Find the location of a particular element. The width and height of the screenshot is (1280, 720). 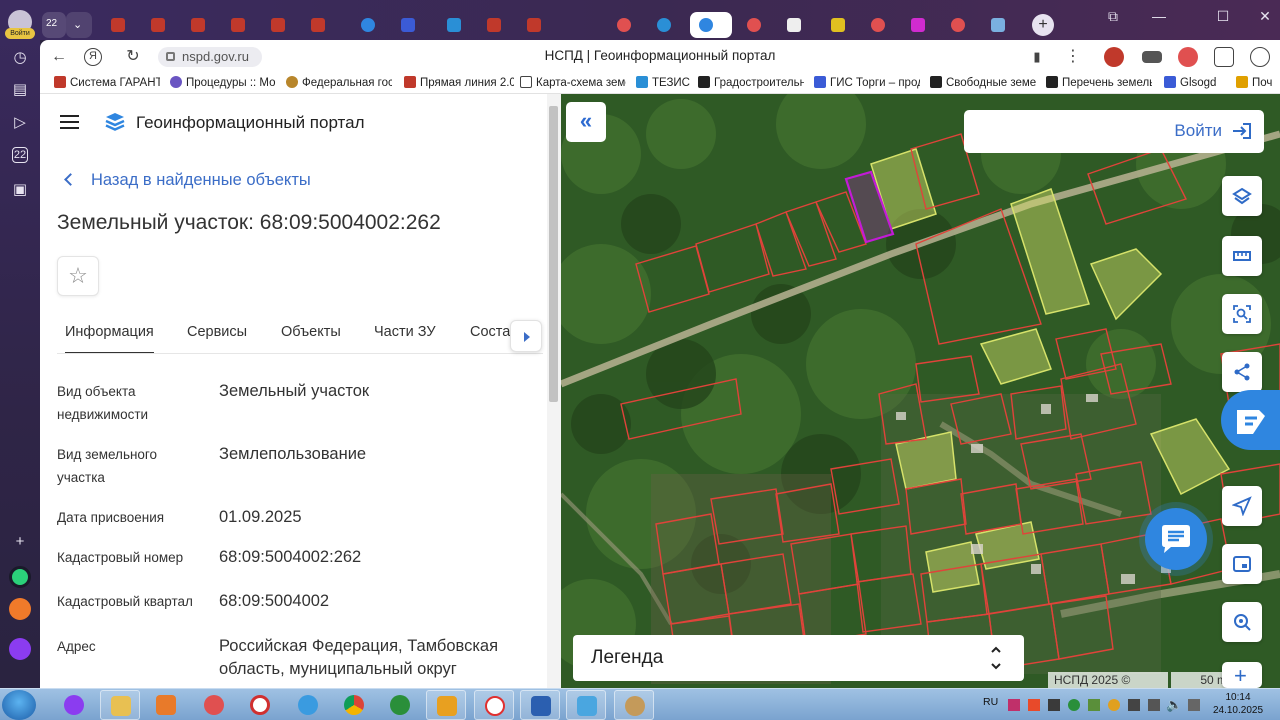

app-shortcut-icon is located at coordinates (20, 577).